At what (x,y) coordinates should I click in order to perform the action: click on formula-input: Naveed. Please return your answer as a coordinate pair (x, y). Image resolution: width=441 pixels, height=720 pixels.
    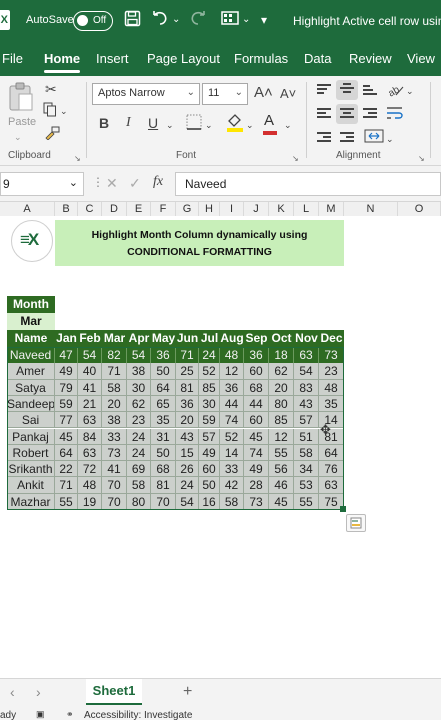
    Looking at the image, I should click on (308, 184).